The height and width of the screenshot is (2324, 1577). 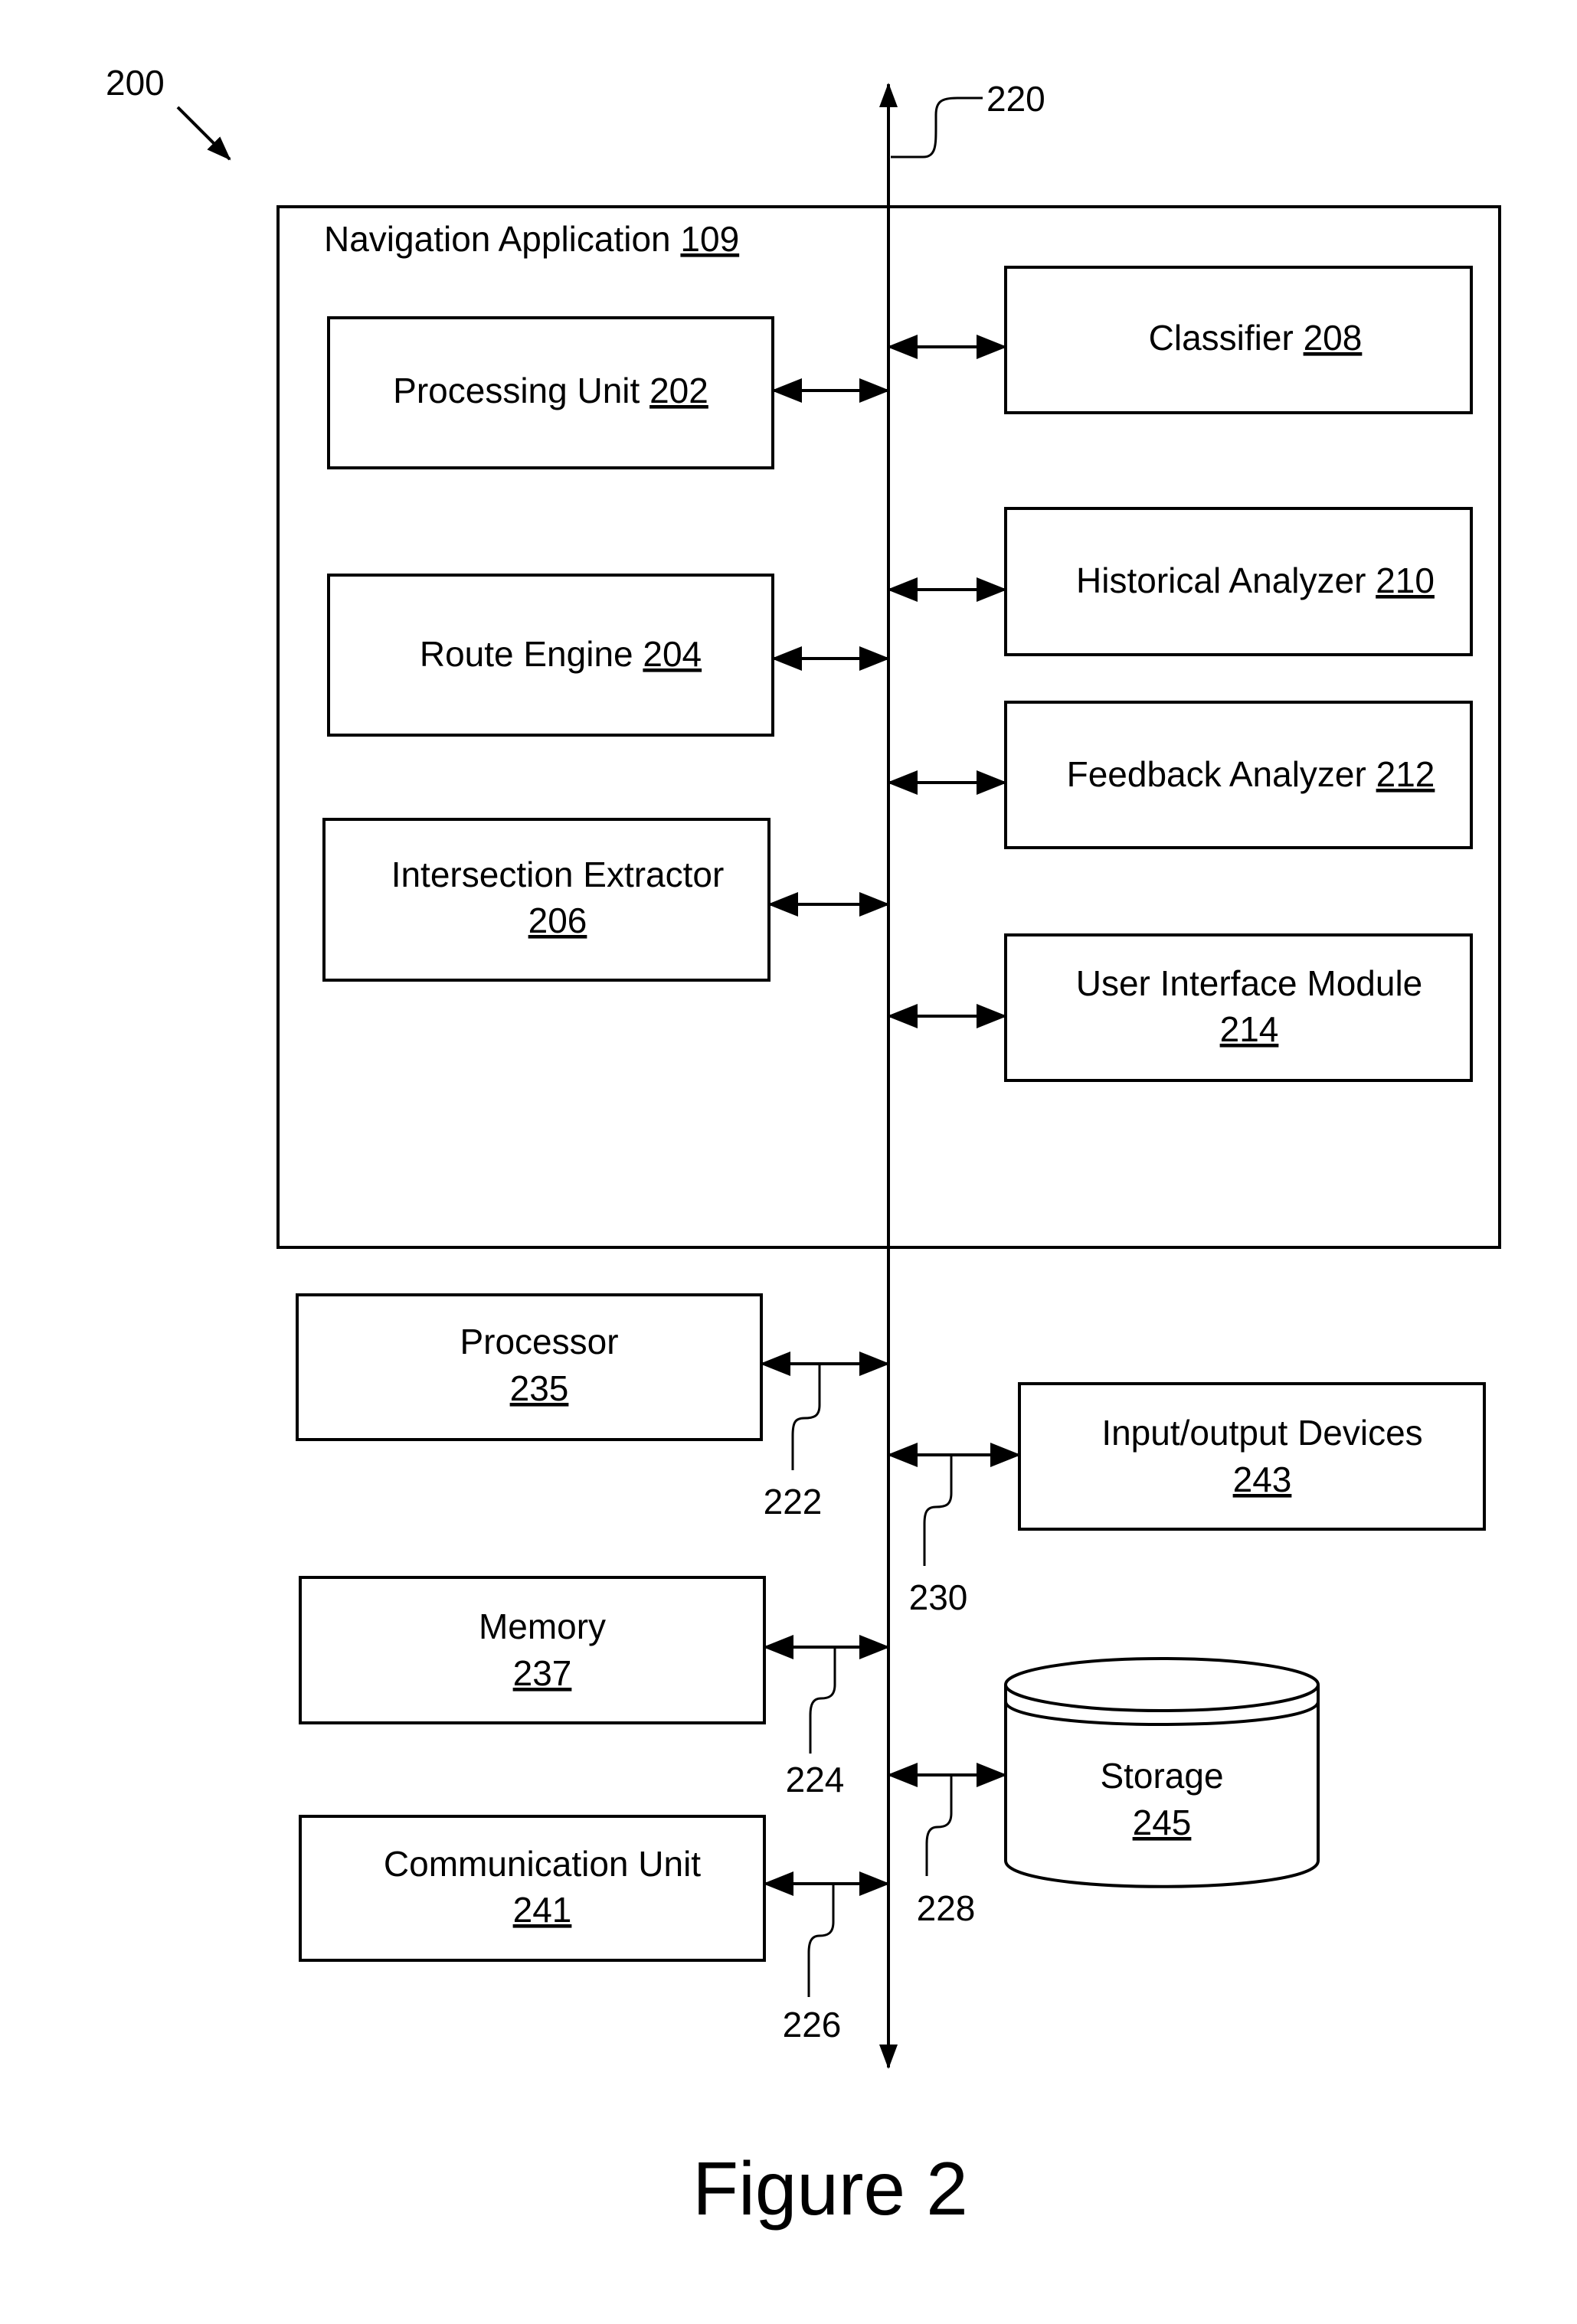 What do you see at coordinates (532, 1889) in the screenshot?
I see `communication-unit-block: Communication Unit 241` at bounding box center [532, 1889].